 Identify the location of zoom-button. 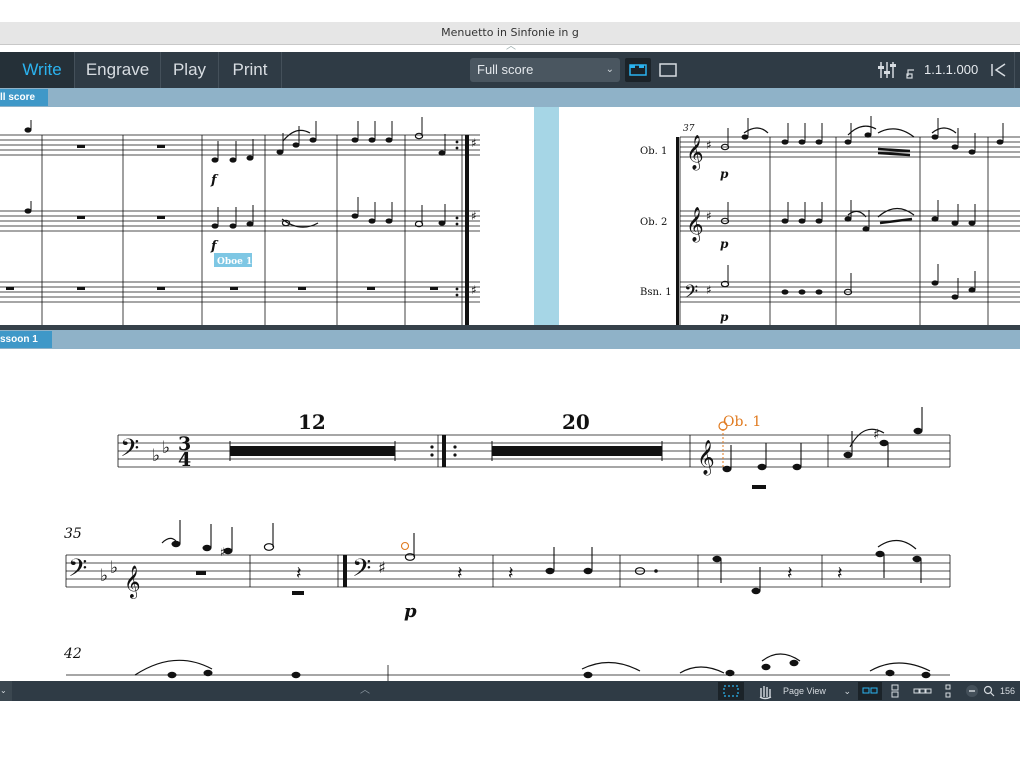
(989, 691).